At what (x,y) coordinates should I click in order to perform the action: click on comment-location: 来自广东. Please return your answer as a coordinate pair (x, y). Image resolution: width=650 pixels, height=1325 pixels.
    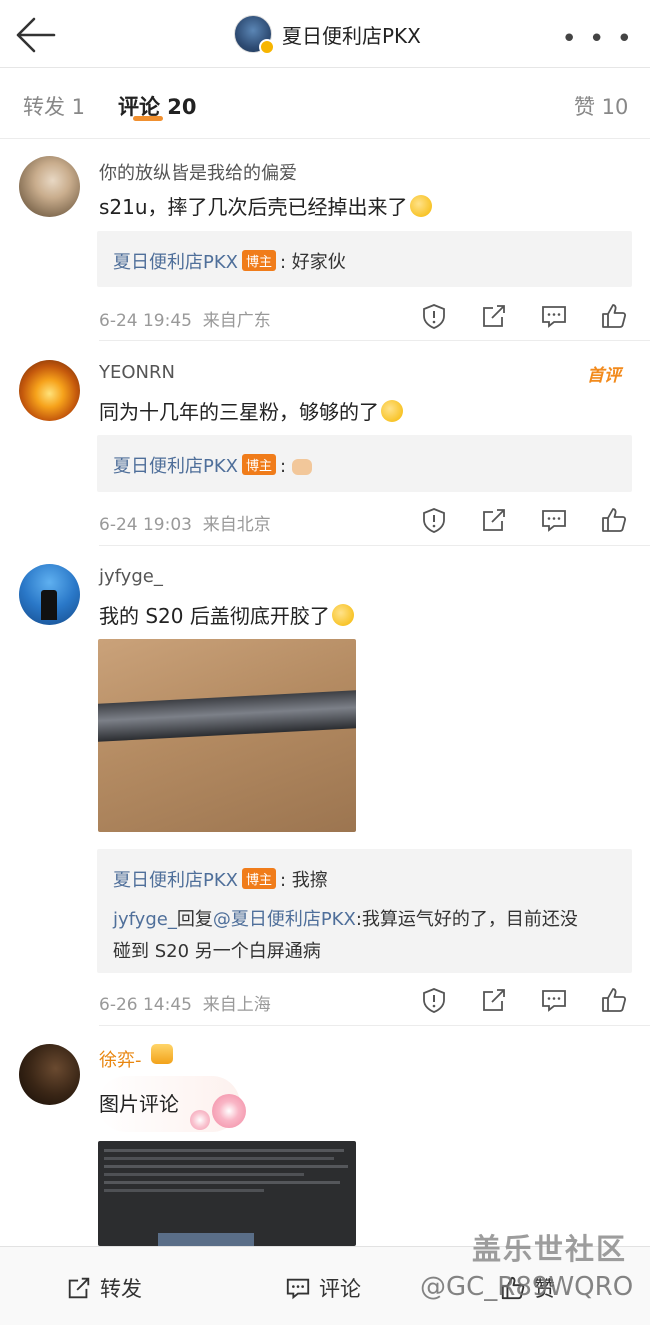
    Looking at the image, I should click on (236, 321).